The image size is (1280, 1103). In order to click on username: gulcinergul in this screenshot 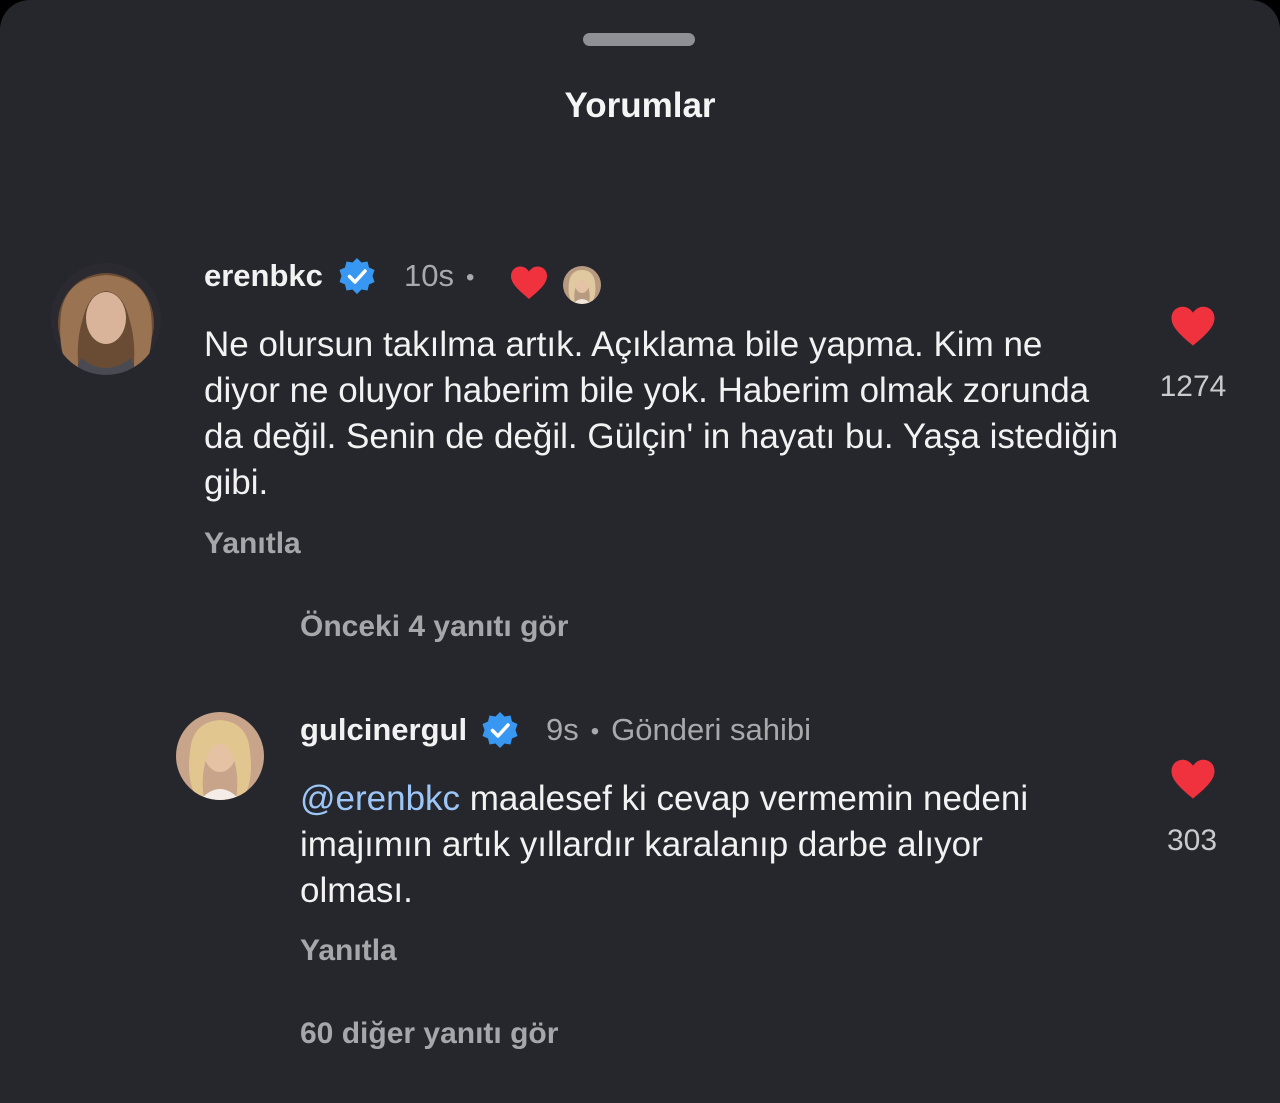, I will do `click(383, 730)`.